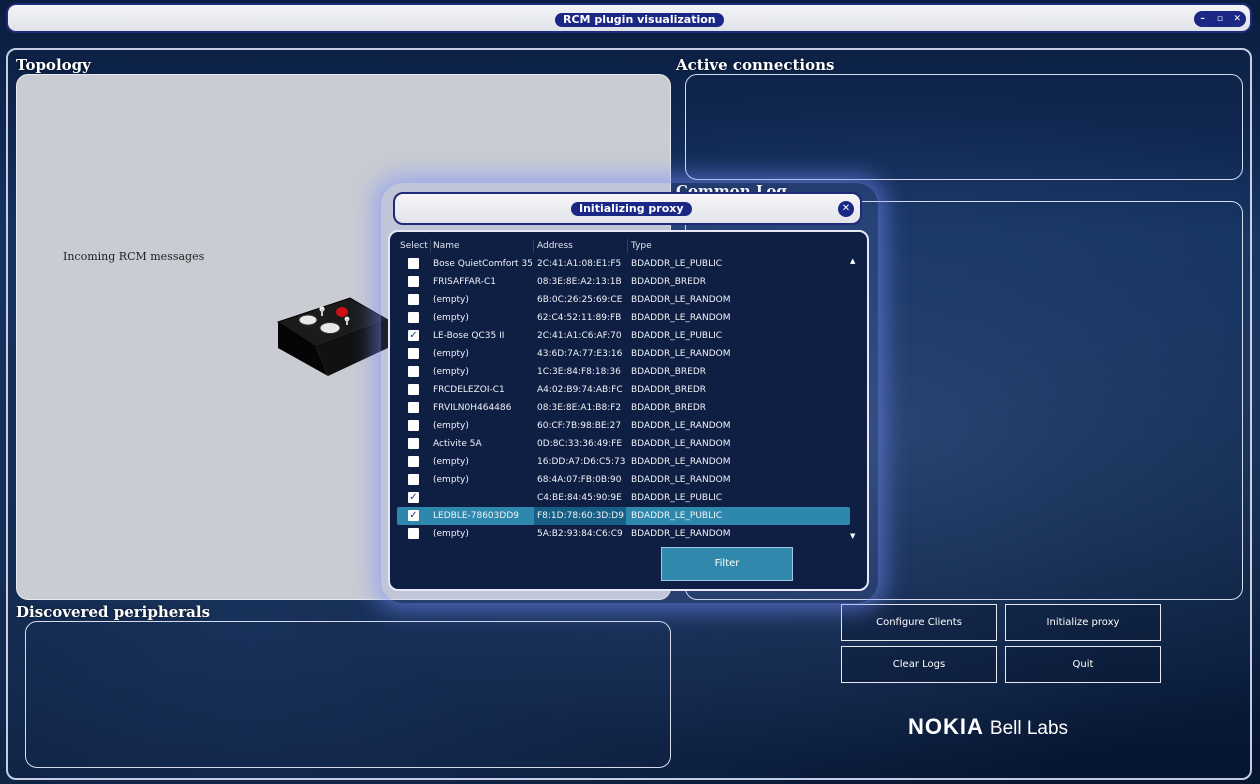 Image resolution: width=1260 pixels, height=784 pixels. What do you see at coordinates (580, 444) in the screenshot?
I see `address-cell: 0D:8C:33:36:49:FE` at bounding box center [580, 444].